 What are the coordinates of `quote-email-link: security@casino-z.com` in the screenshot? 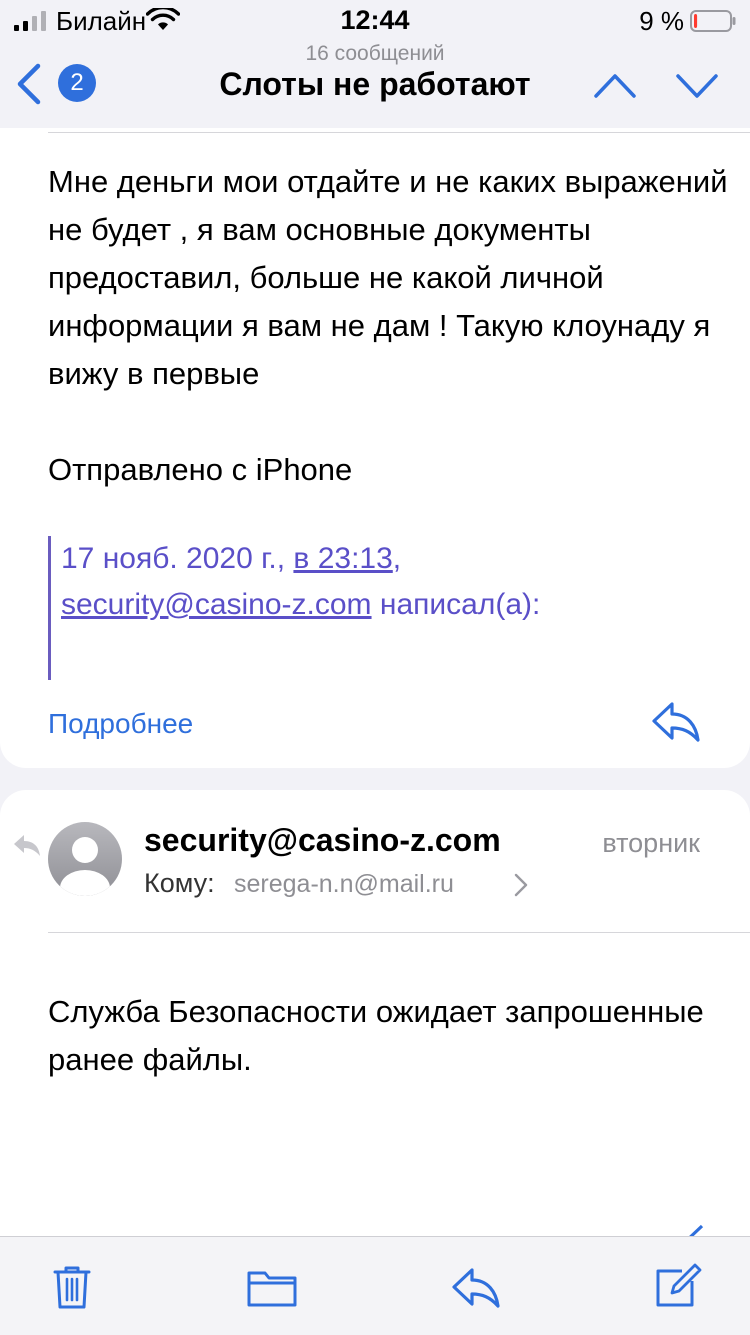 It's located at (216, 604).